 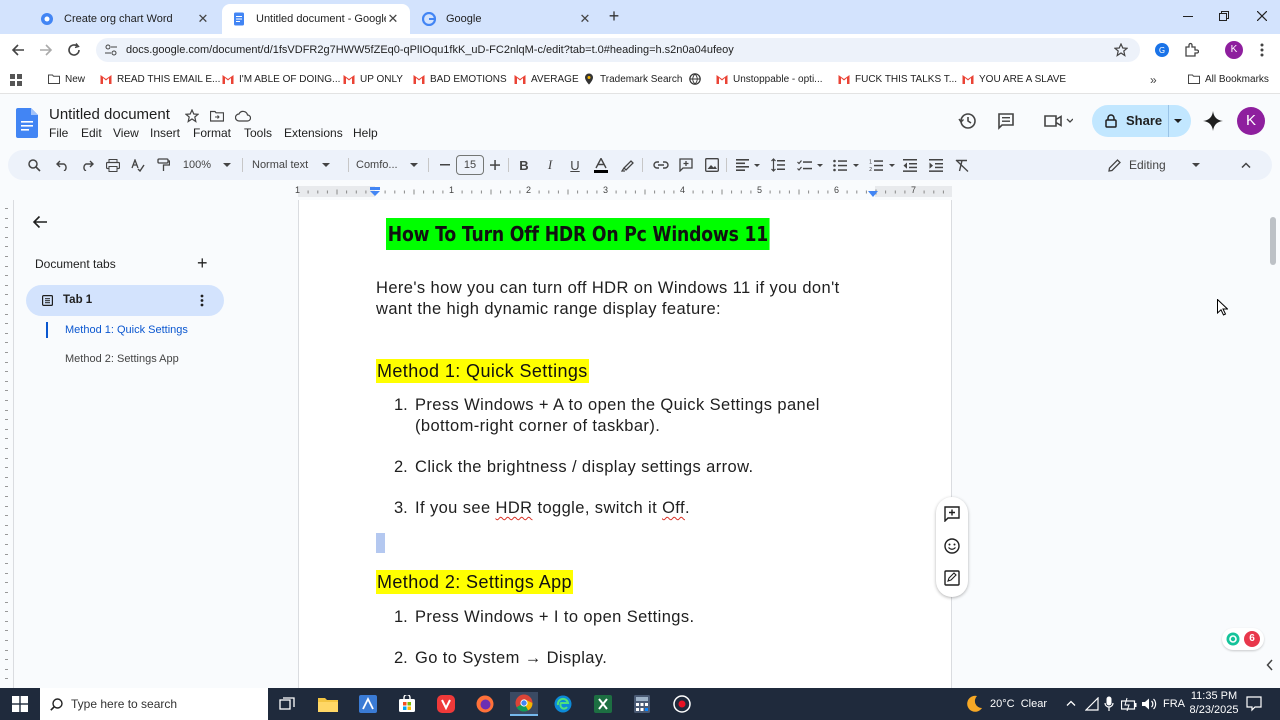 What do you see at coordinates (952, 546) in the screenshot?
I see `emoji-reaction-icon` at bounding box center [952, 546].